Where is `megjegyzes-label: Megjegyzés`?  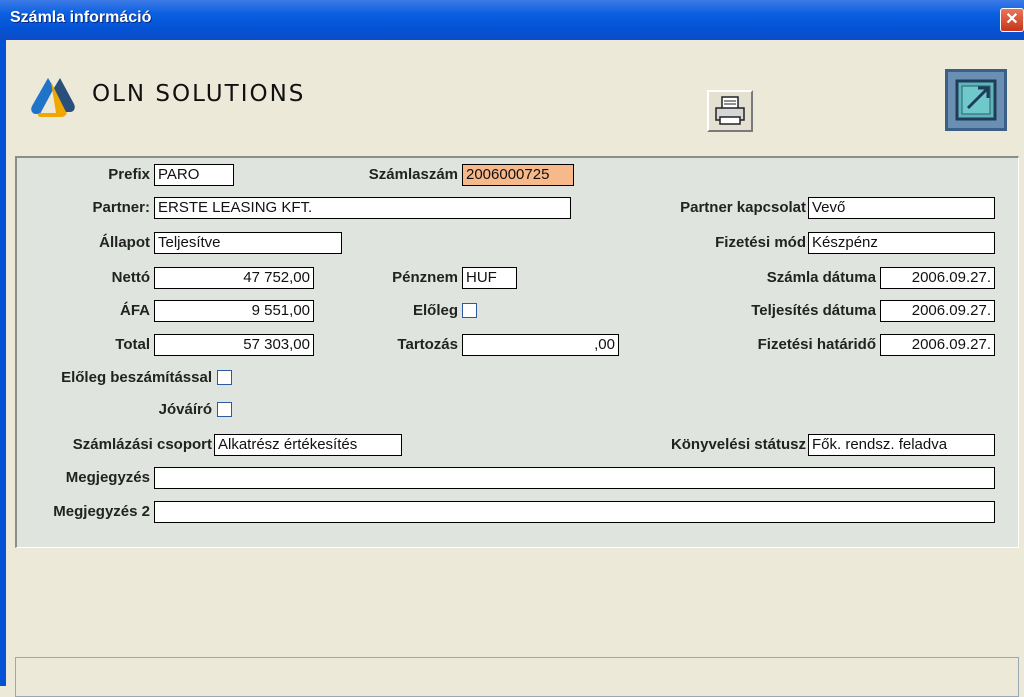
megjegyzes-label: Megjegyzés is located at coordinates (107, 477).